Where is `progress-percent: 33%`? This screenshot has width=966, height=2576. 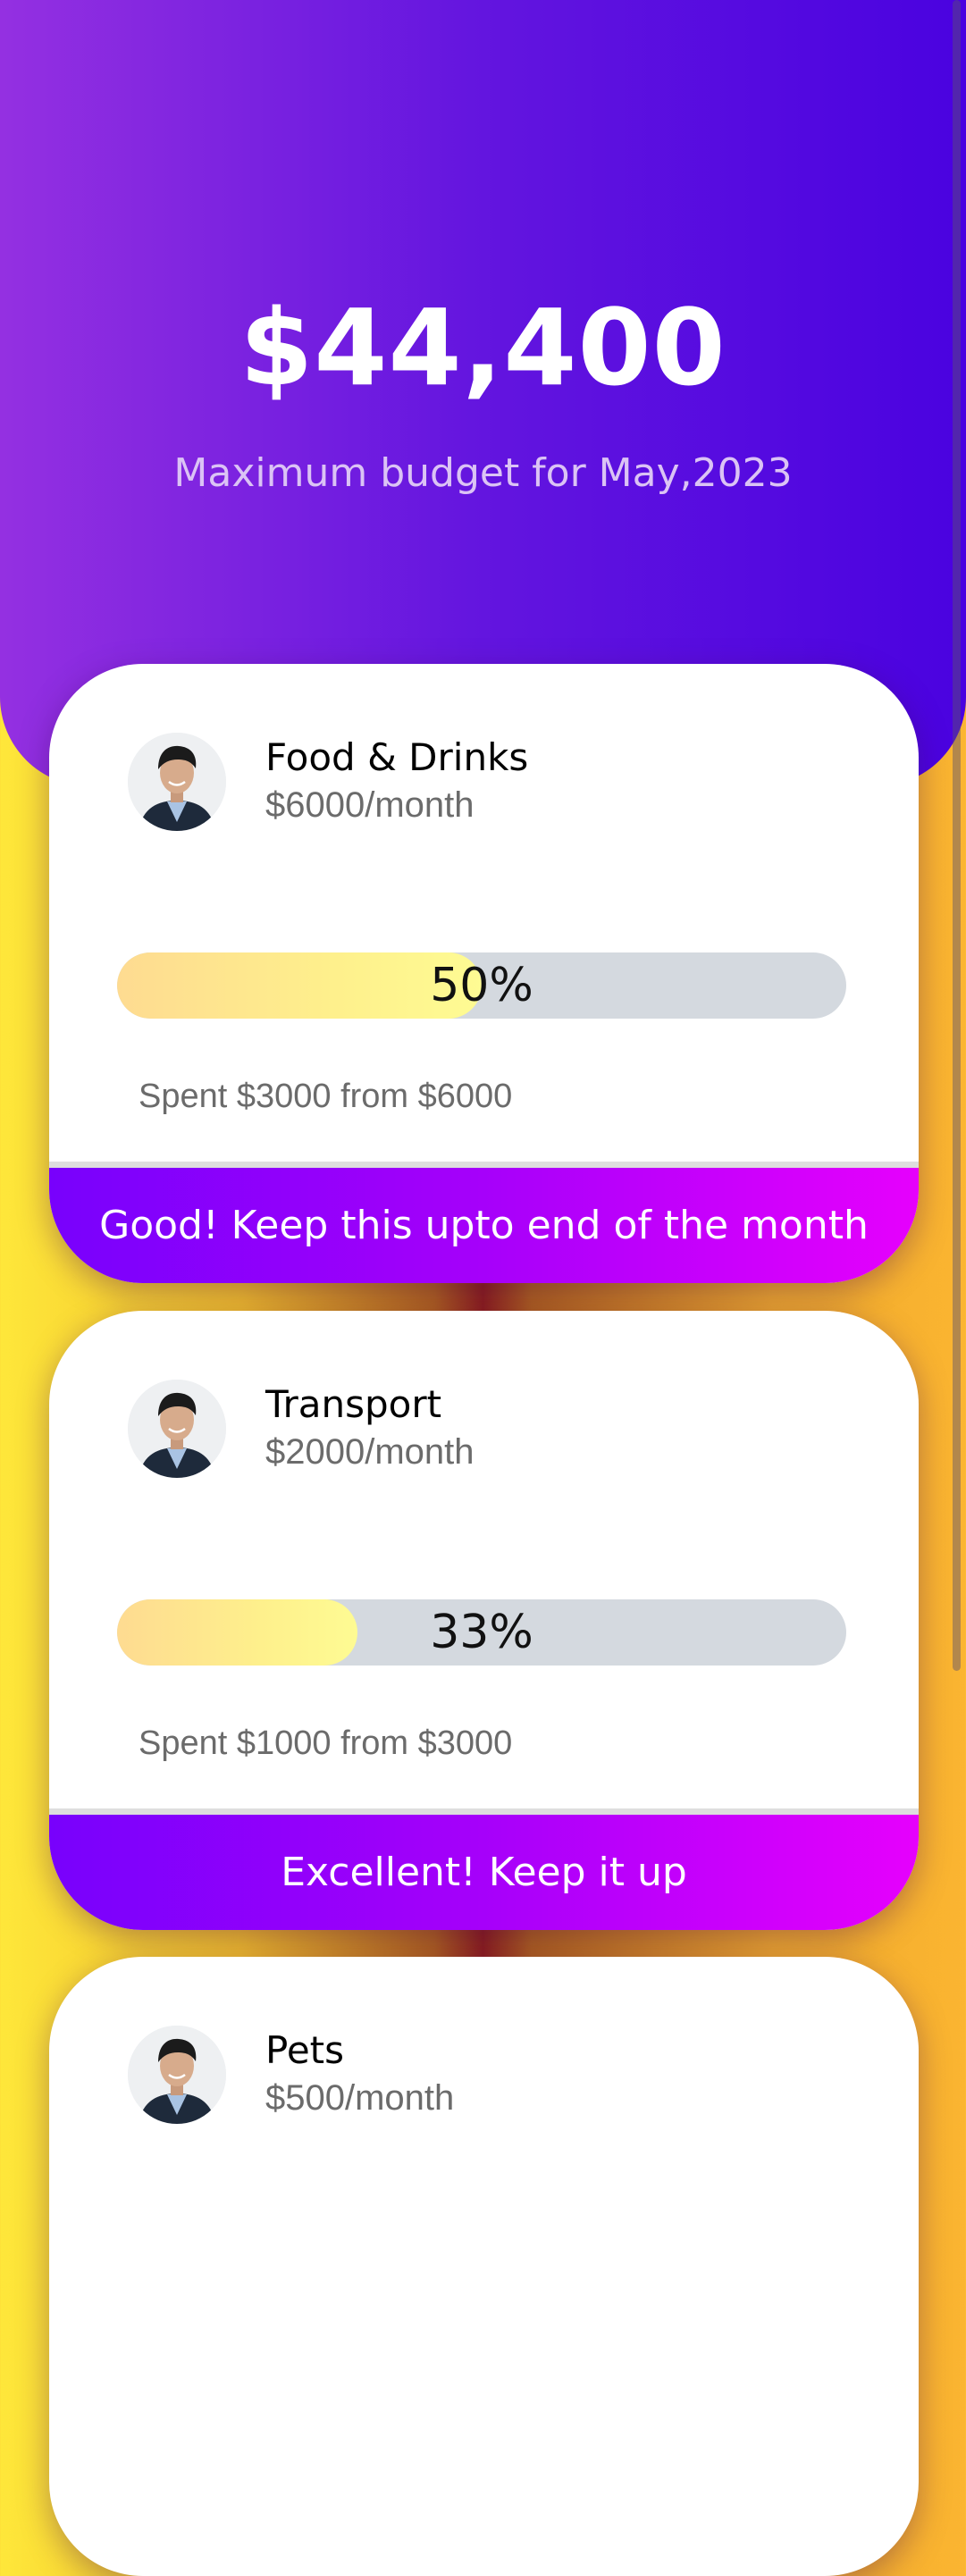 progress-percent: 33% is located at coordinates (481, 1632).